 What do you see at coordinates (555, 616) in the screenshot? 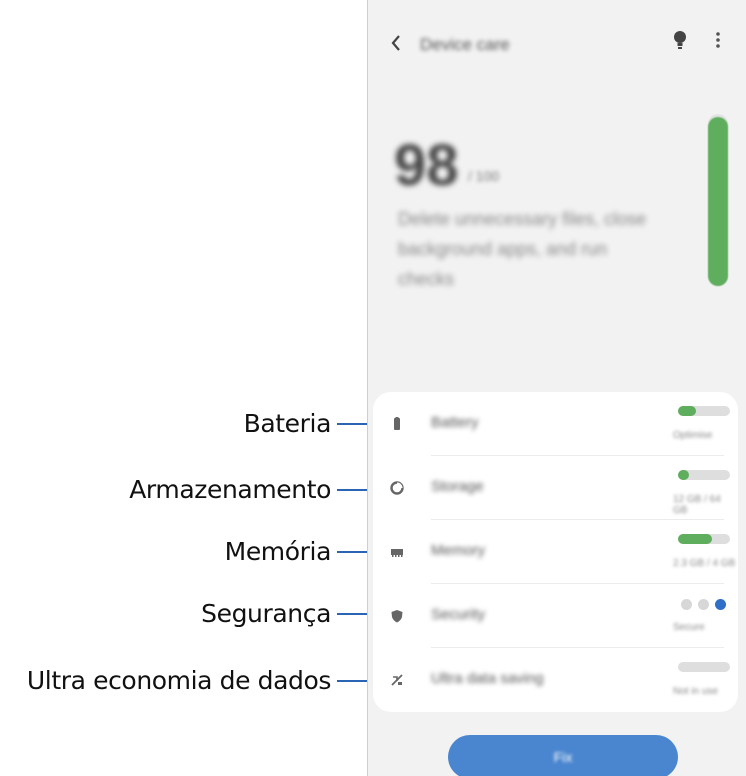
I see `list-item-security: Security Secure` at bounding box center [555, 616].